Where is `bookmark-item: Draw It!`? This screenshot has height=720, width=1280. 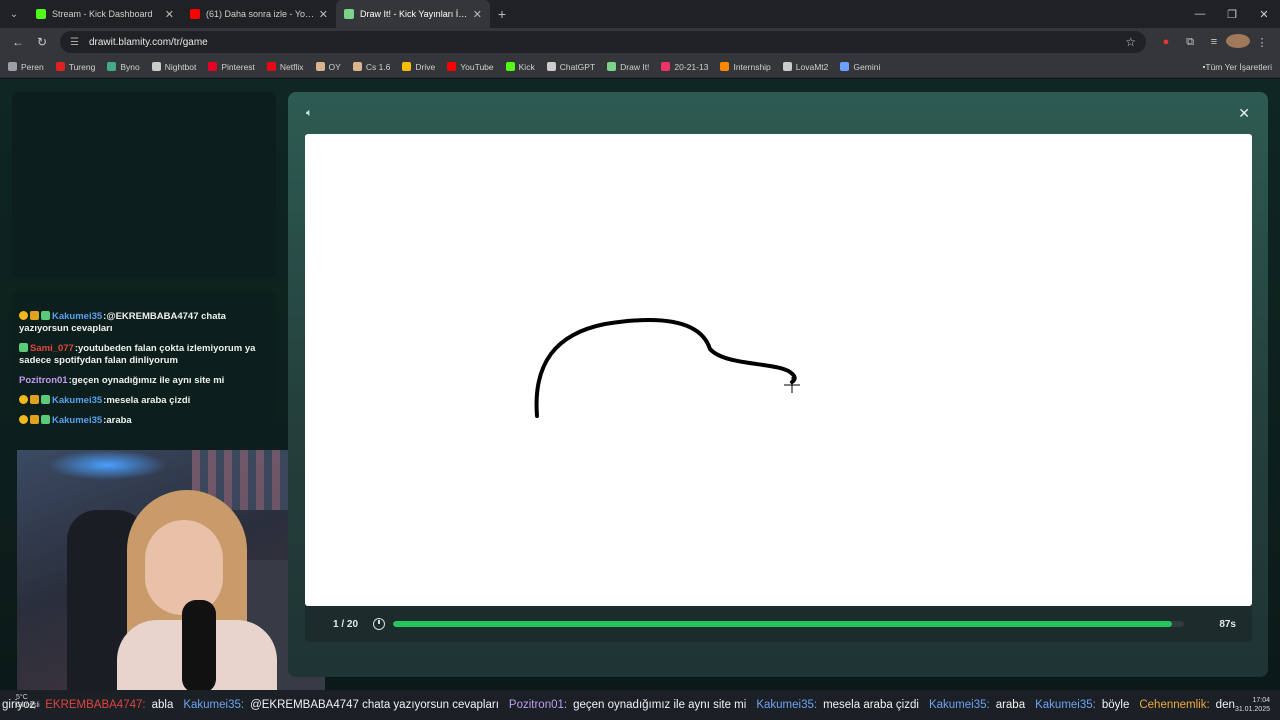
bookmark-item: Draw It! is located at coordinates (628, 67).